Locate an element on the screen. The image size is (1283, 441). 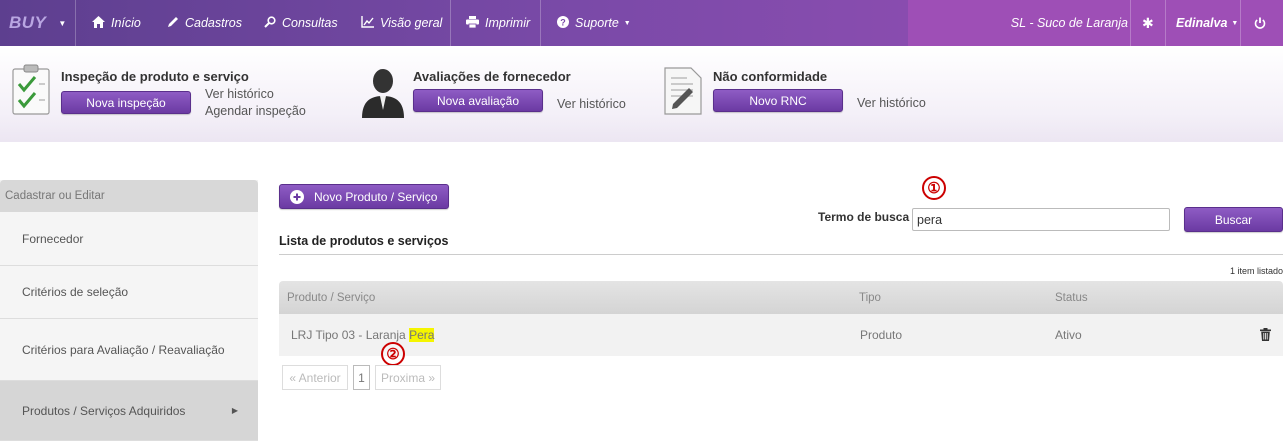
sidebar-header: Cadastrar ou Editar is located at coordinates (129, 196).